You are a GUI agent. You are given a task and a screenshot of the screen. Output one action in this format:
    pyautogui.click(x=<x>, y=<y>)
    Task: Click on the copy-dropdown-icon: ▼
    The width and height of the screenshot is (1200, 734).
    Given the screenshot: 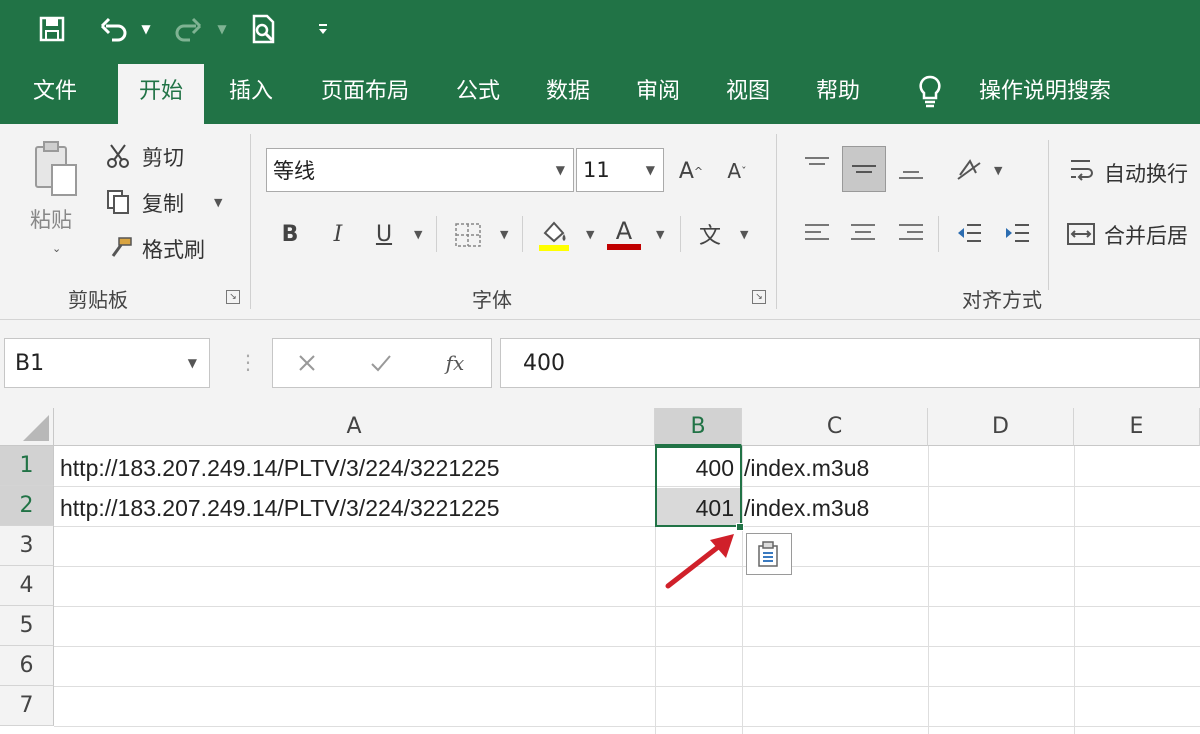 What is the action you would take?
    pyautogui.click(x=218, y=202)
    